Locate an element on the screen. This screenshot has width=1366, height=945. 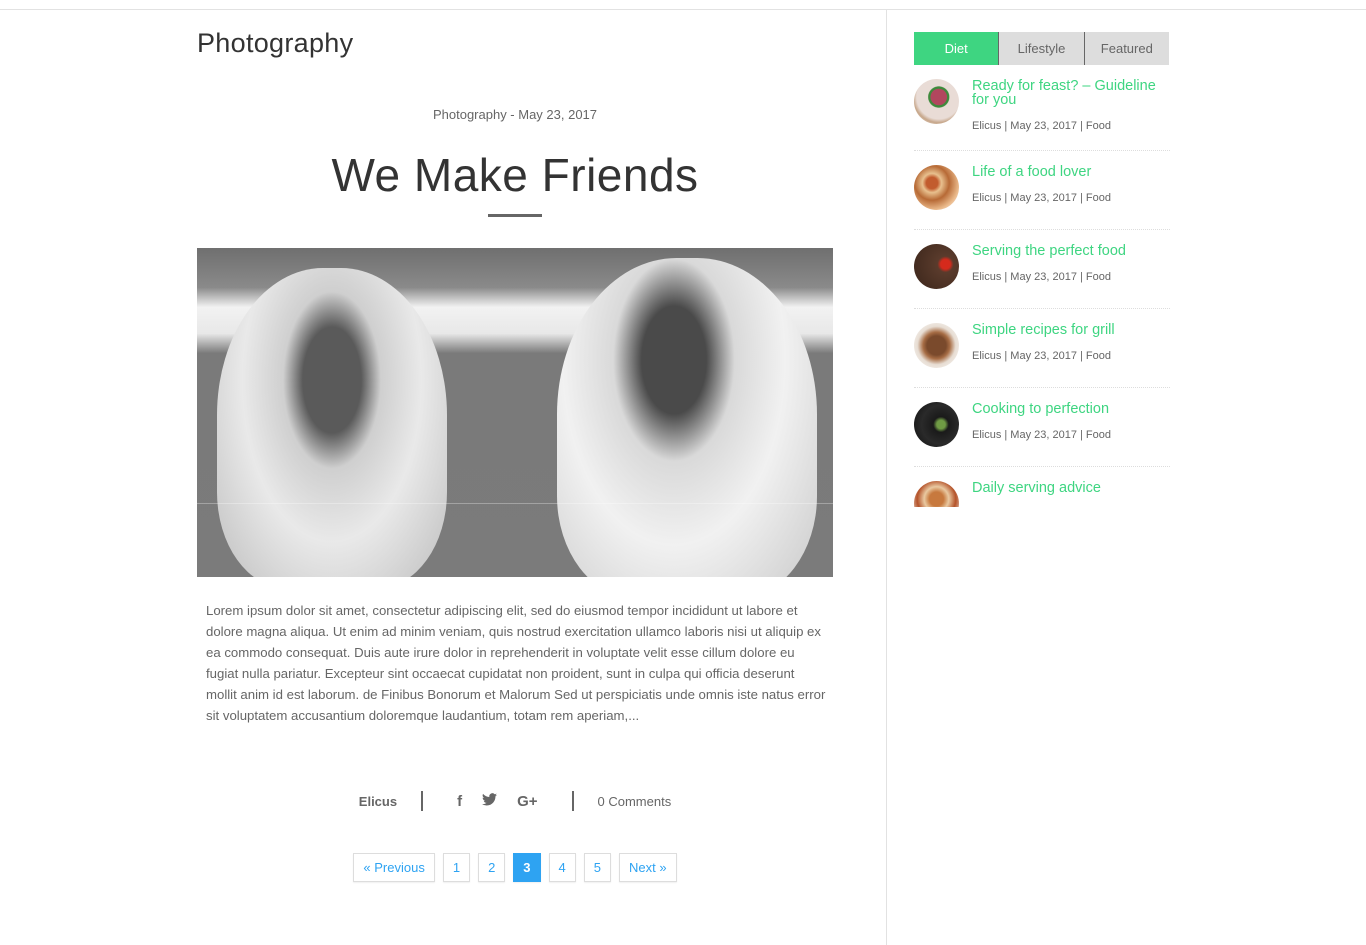
page-5-button: 5 is located at coordinates (597, 867).